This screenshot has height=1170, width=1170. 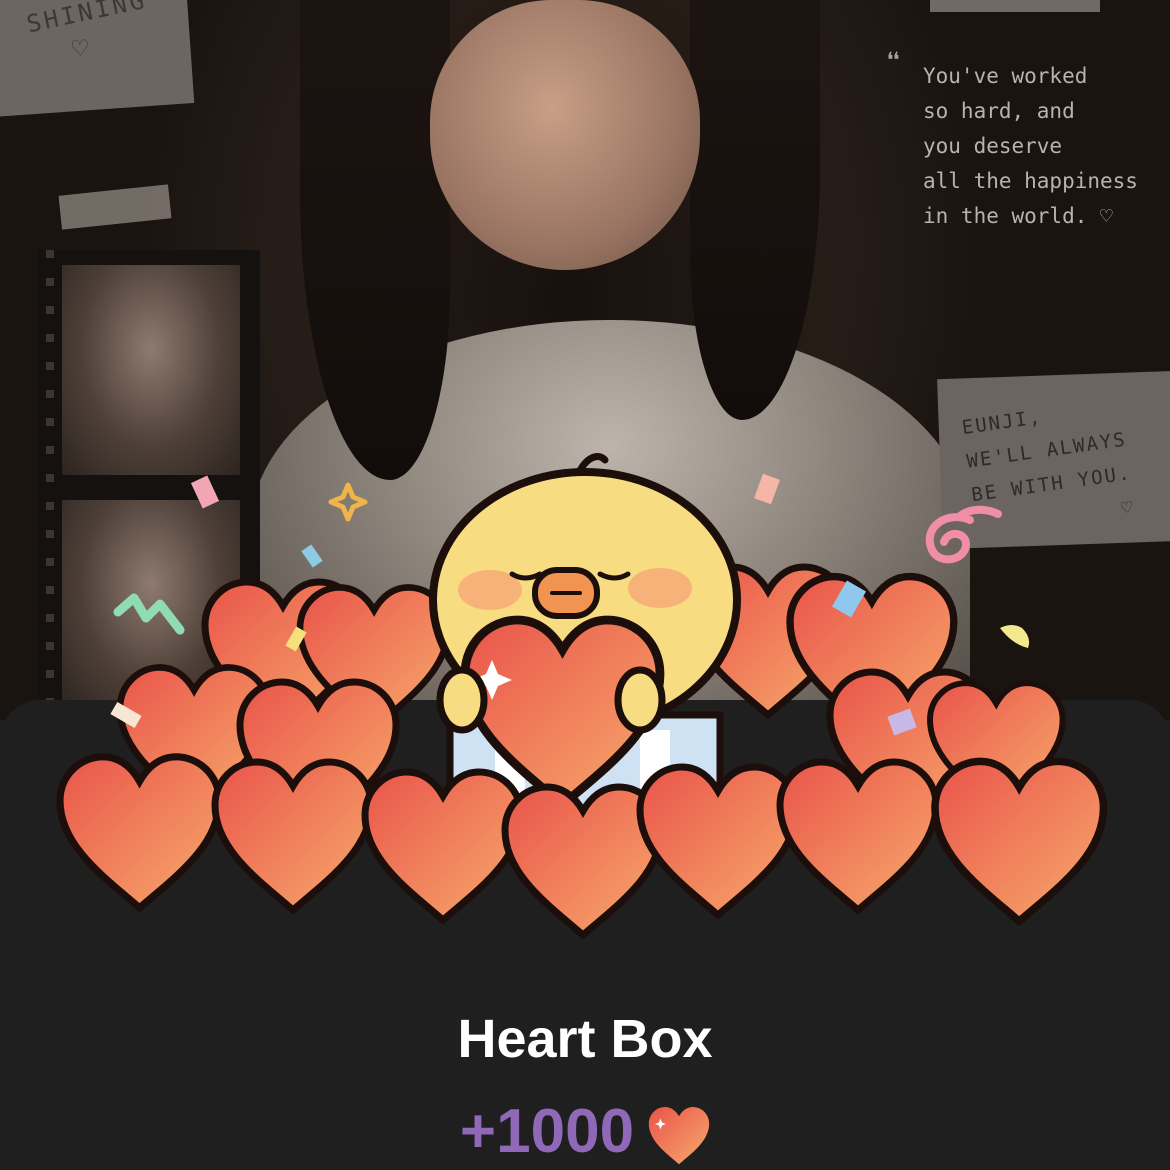 I want to click on gift-reward: +1000, so click(x=585, y=1131).